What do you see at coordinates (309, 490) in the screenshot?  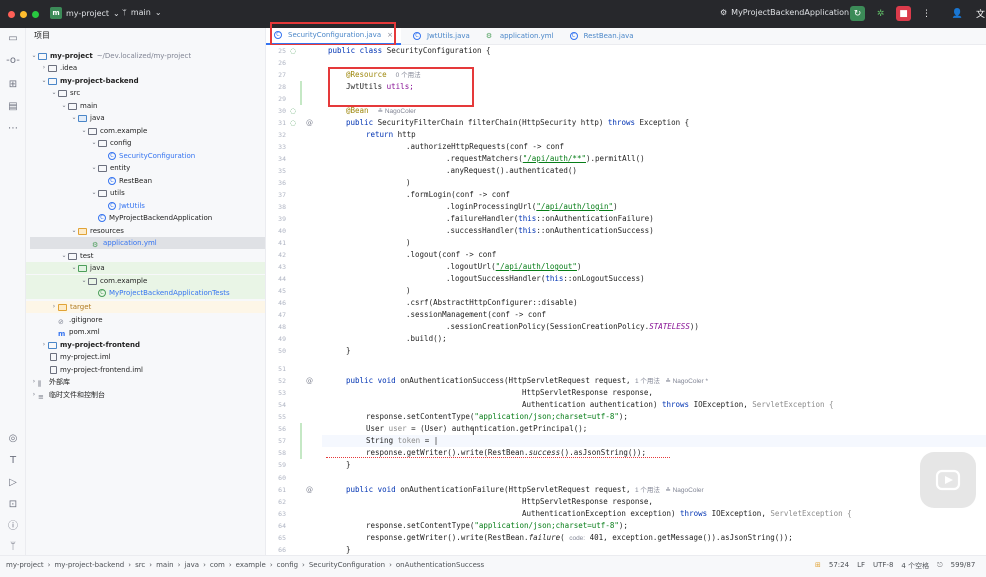 I see `annotation-gutter-icon: @` at bounding box center [309, 490].